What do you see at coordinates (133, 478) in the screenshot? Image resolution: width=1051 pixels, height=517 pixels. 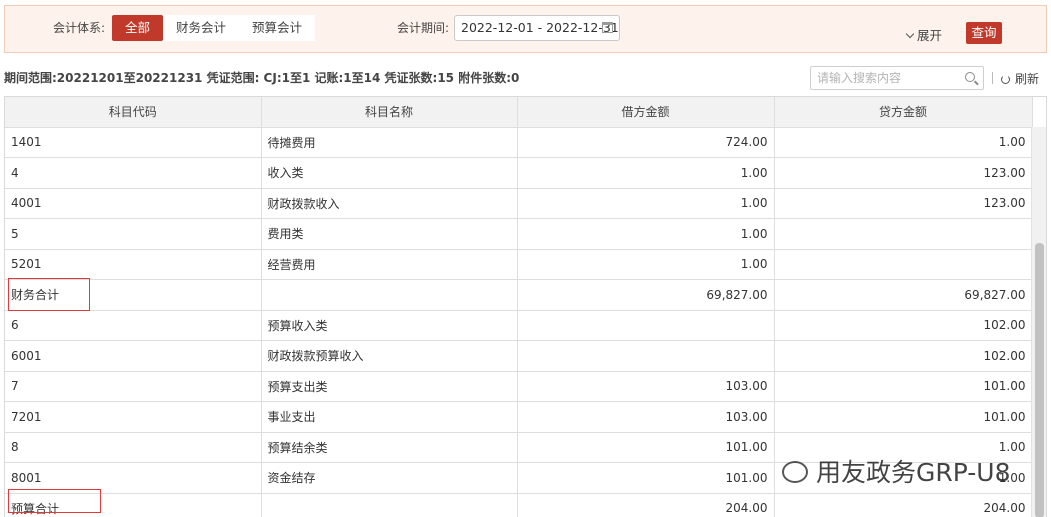 I see `cell-account-code: 8001` at bounding box center [133, 478].